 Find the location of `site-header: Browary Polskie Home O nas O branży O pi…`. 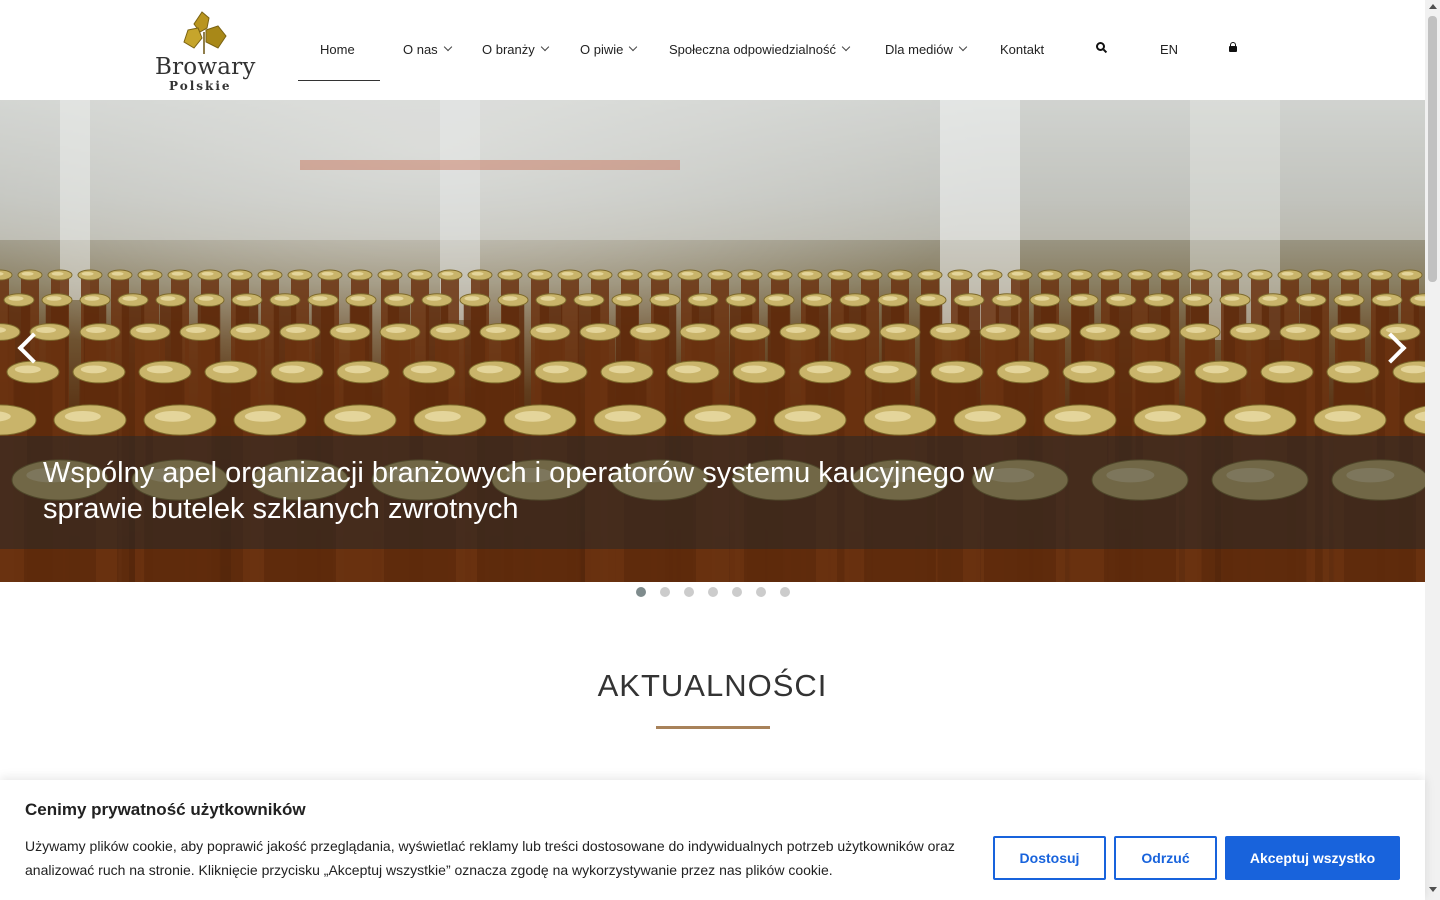

site-header: Browary Polskie Home O nas O branży O pi… is located at coordinates (712, 50).